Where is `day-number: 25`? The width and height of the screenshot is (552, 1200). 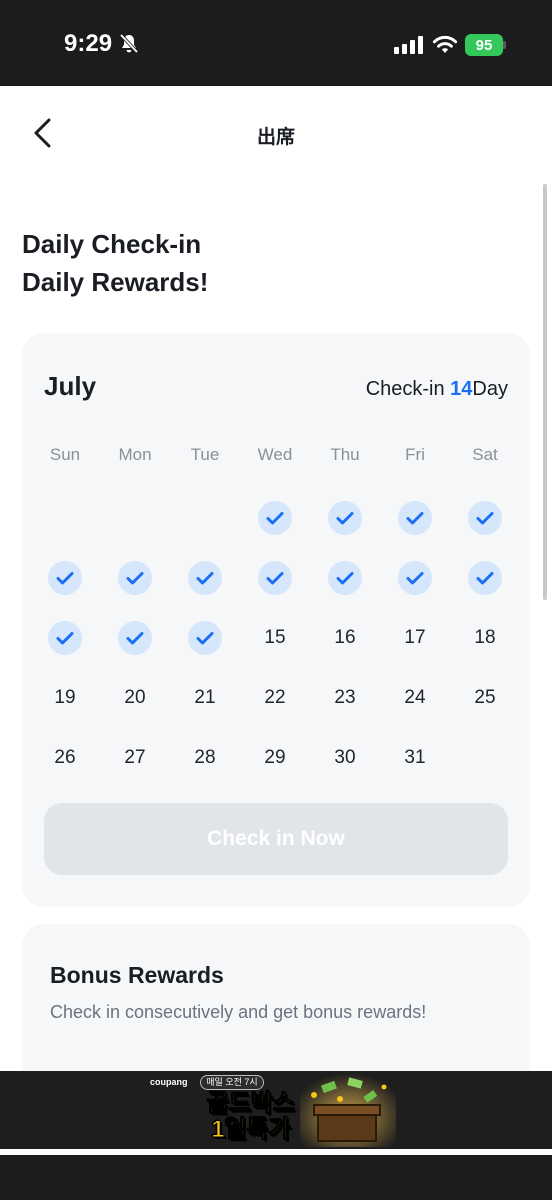 day-number: 25 is located at coordinates (485, 697).